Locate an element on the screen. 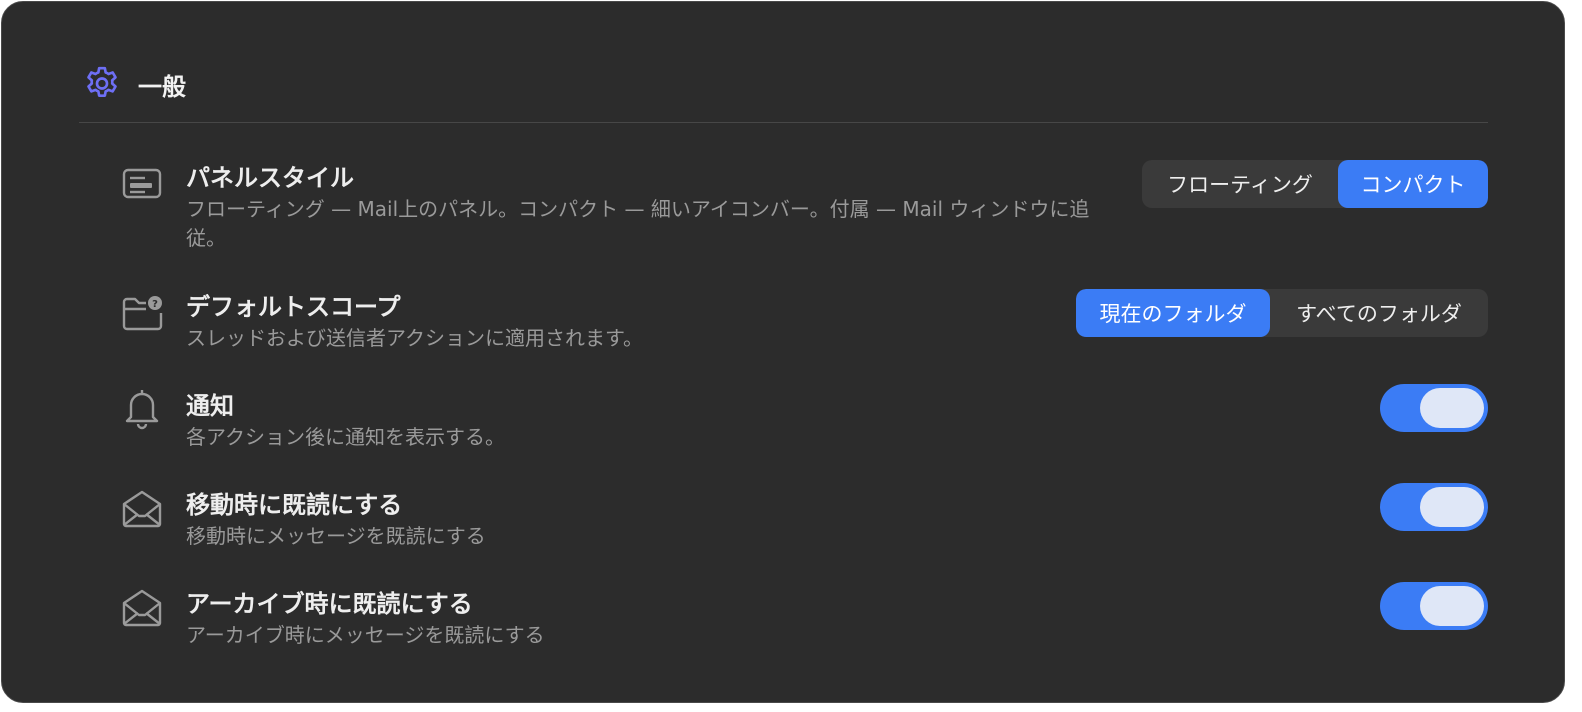  folder-question-icon: ? is located at coordinates (142, 313).